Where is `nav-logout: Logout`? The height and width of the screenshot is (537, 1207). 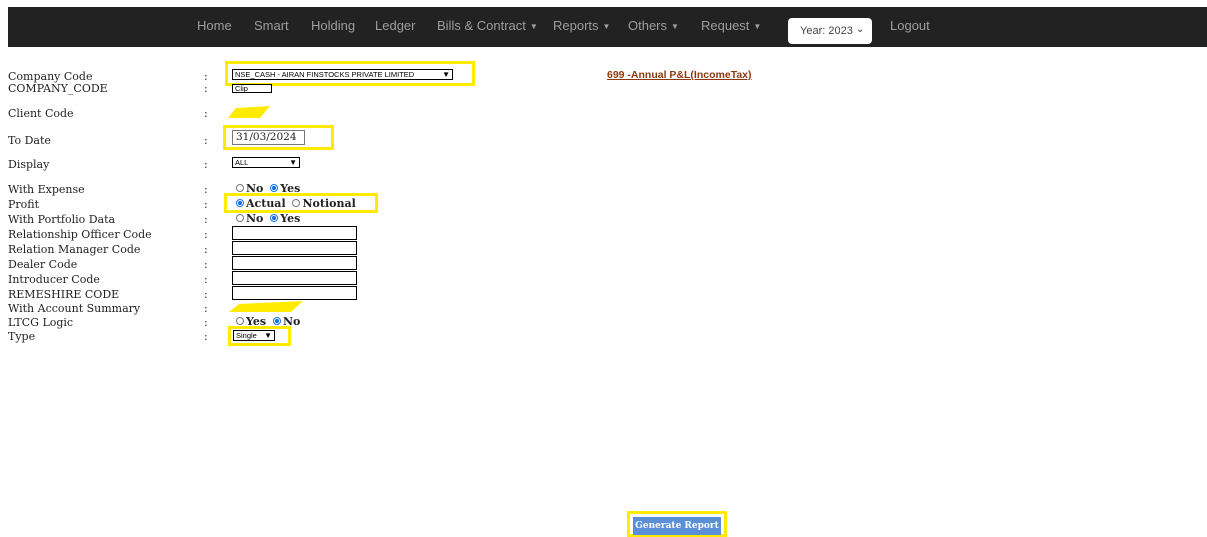
nav-logout: Logout is located at coordinates (910, 25).